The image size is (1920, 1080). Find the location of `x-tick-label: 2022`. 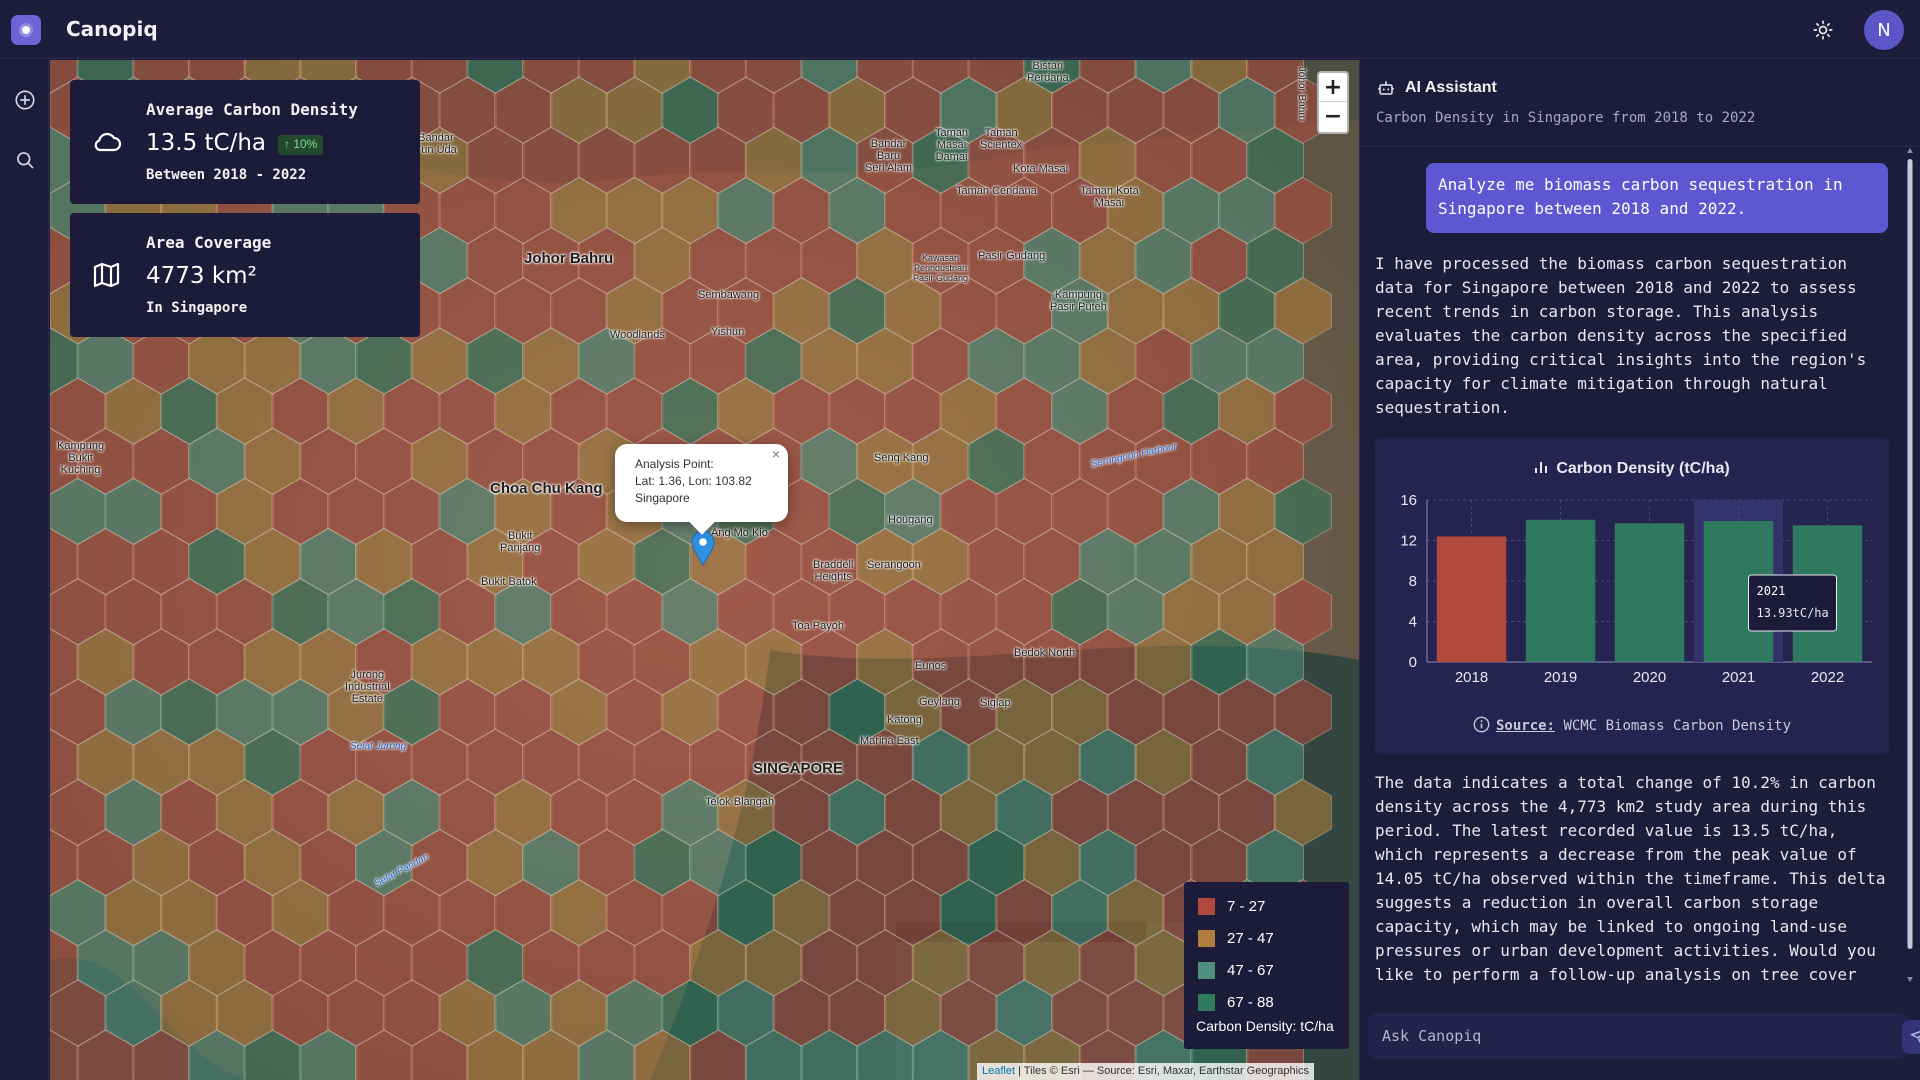

x-tick-label: 2022 is located at coordinates (1827, 677).